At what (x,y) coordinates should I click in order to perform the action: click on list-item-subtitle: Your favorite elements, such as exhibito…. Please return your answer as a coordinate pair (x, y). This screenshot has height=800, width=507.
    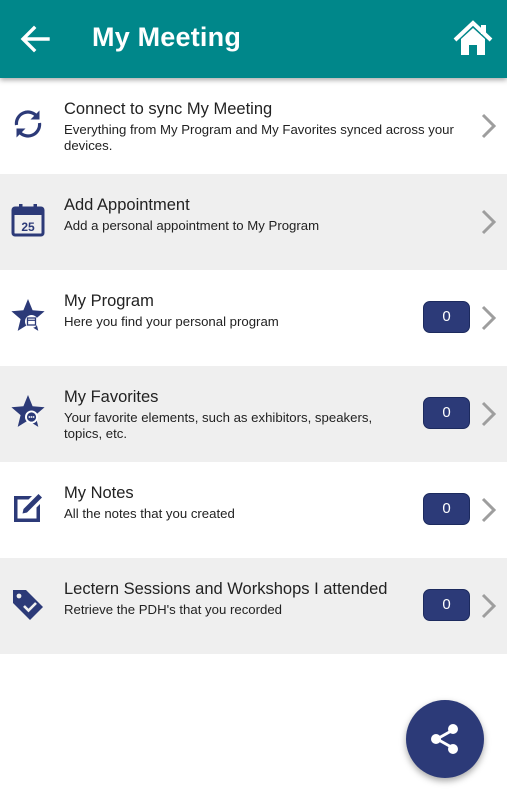
    Looking at the image, I should click on (218, 425).